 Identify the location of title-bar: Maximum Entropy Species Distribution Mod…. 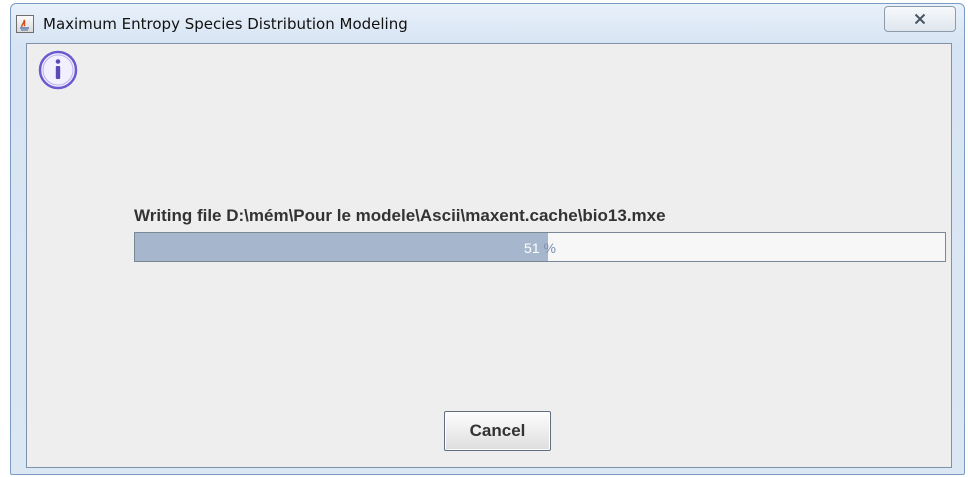
(487, 22).